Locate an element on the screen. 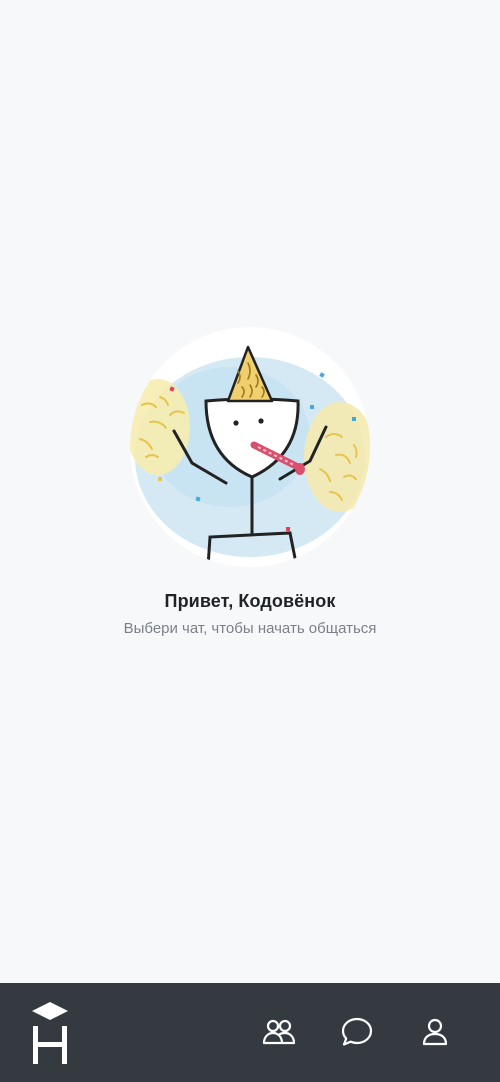 This screenshot has height=1082, width=500. chat-bubble-icon is located at coordinates (357, 1031).